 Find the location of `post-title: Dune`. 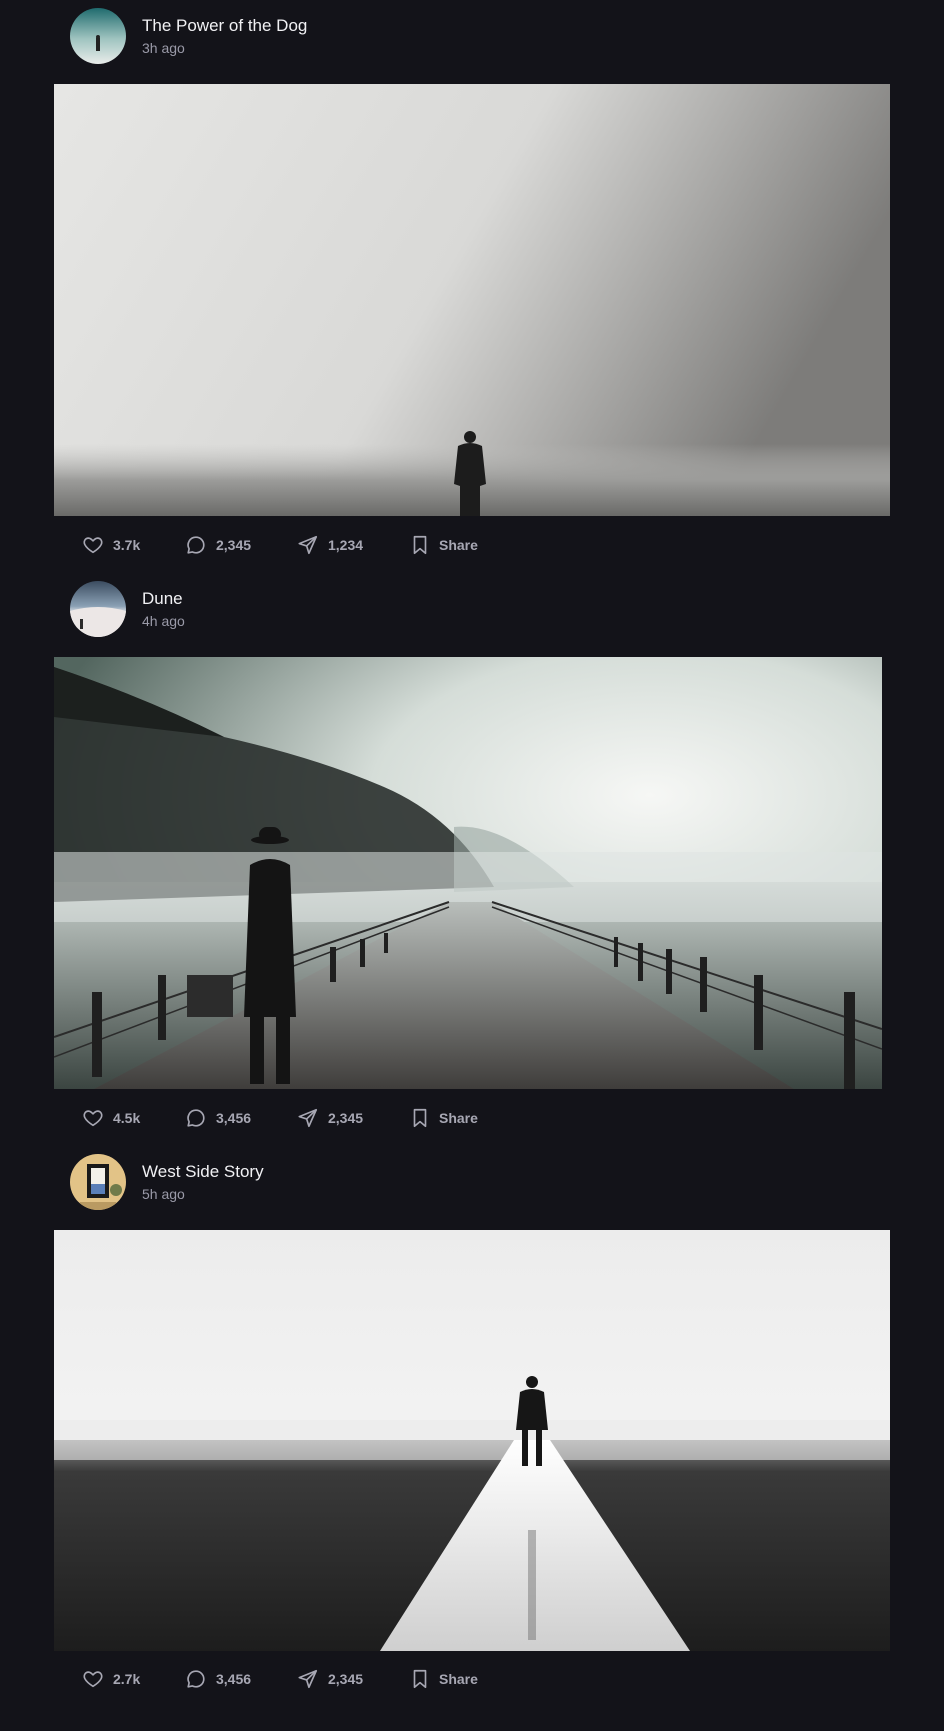

post-title: Dune is located at coordinates (163, 599).